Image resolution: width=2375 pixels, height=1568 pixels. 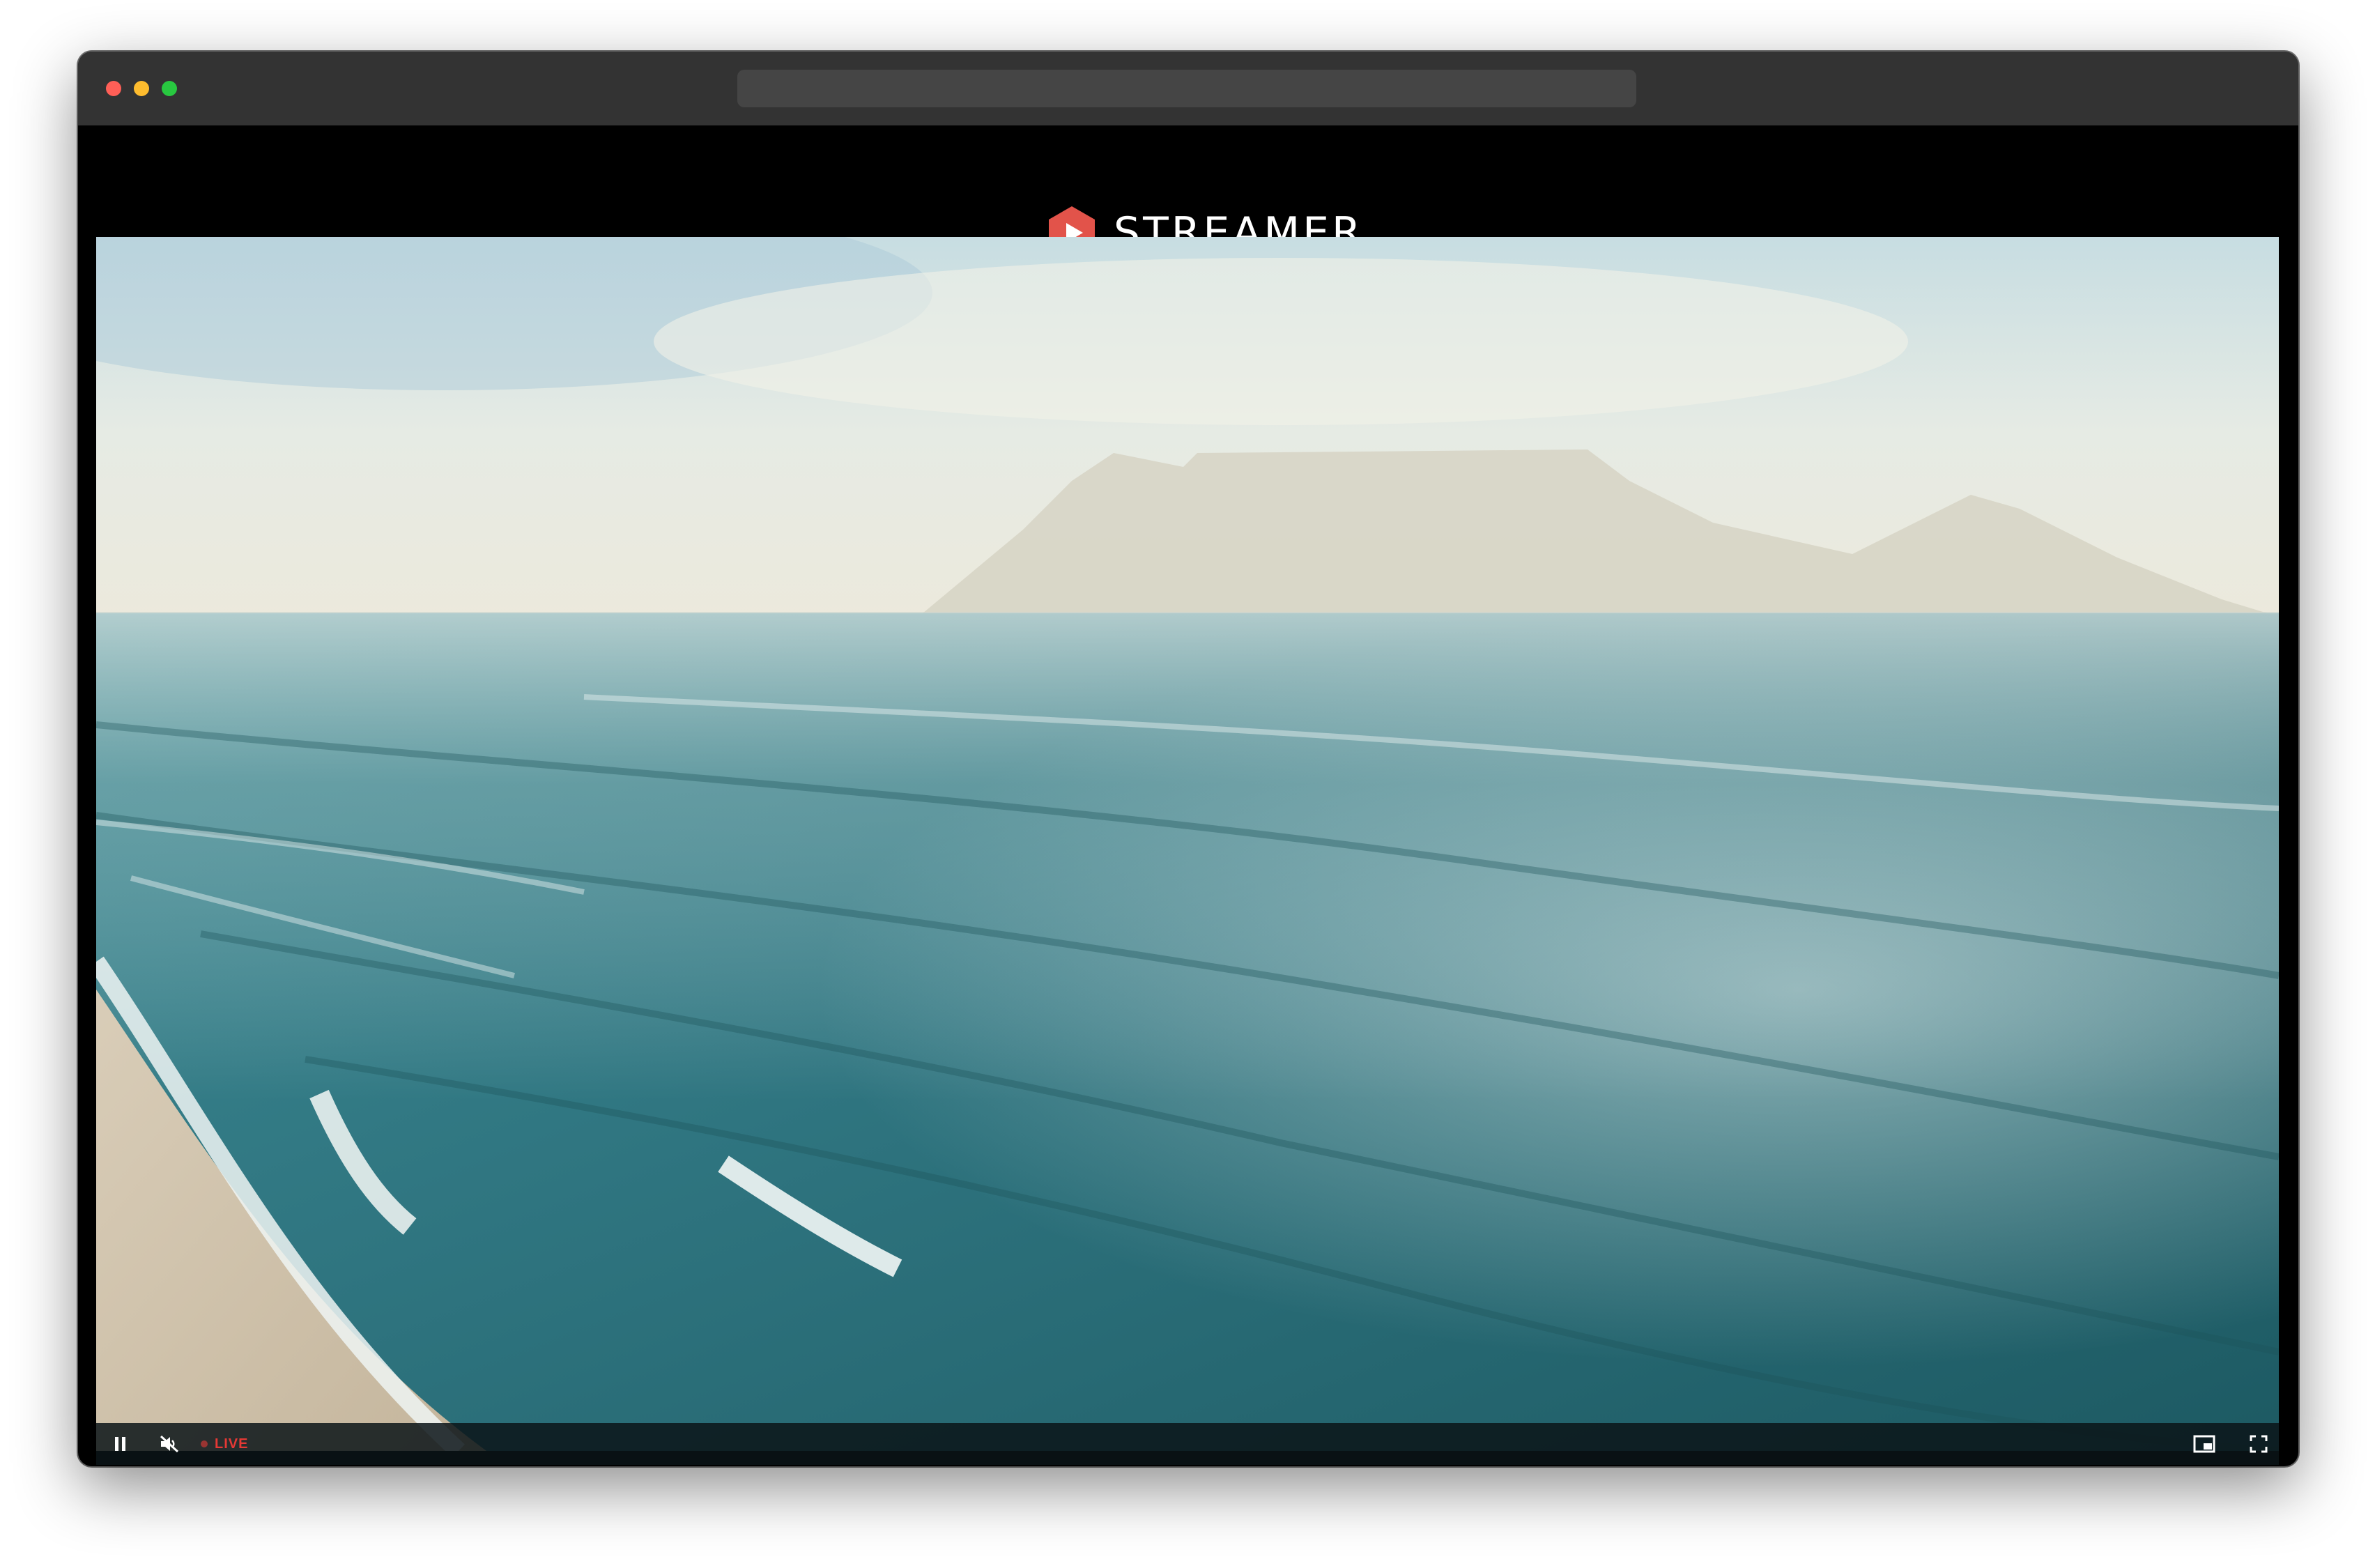 I want to click on zoom-window-button, so click(x=169, y=88).